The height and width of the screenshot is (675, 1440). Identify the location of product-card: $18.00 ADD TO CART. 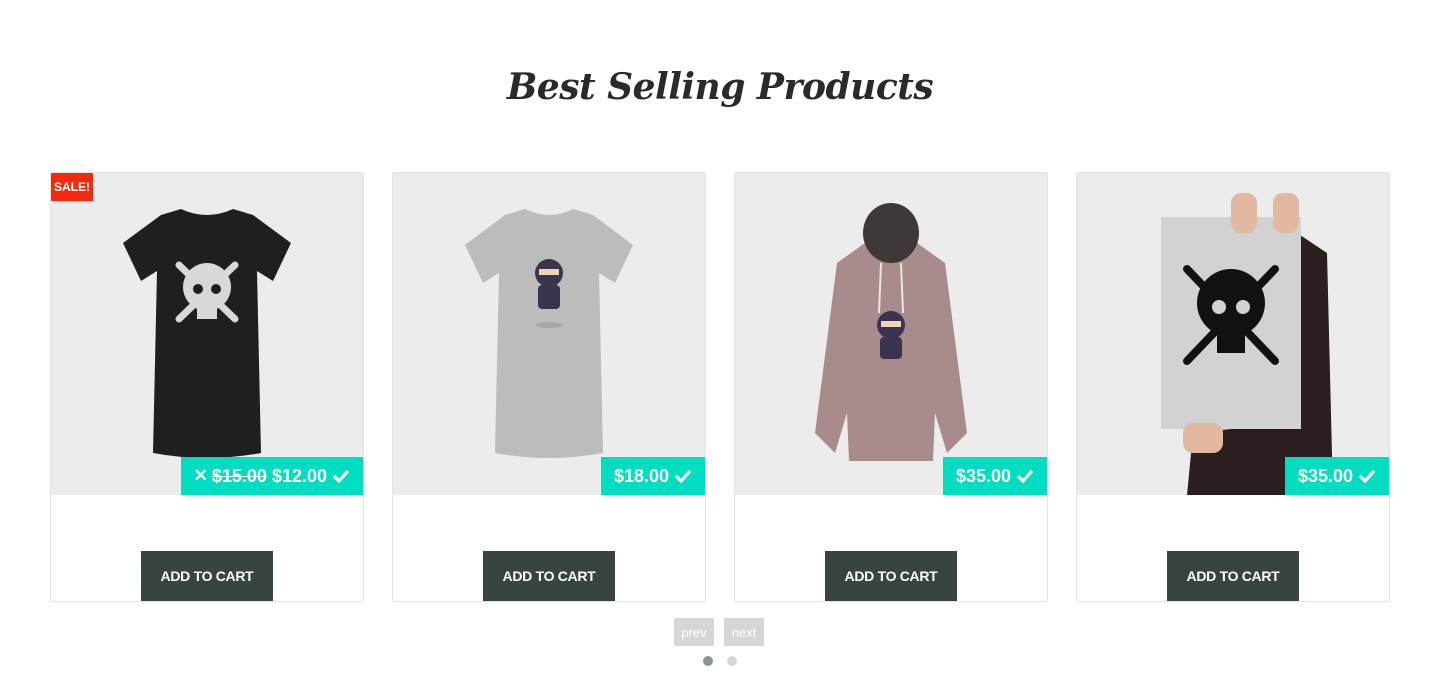
(549, 387).